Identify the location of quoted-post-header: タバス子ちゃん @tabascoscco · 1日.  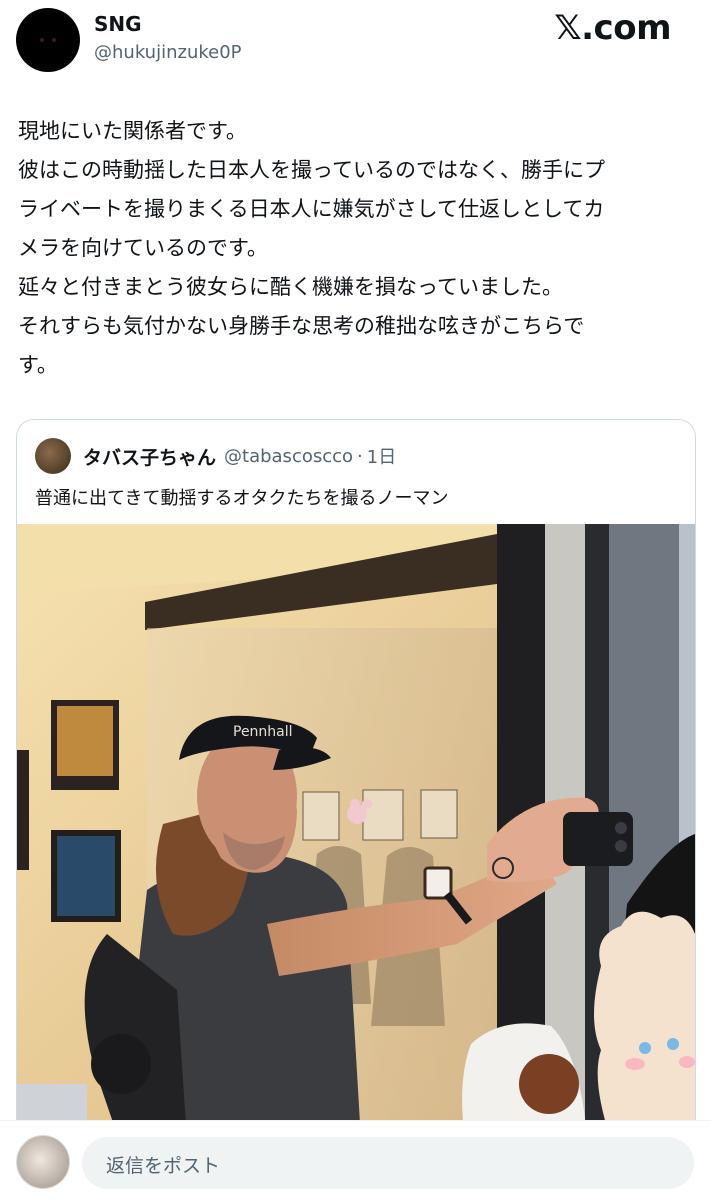
(215, 456).